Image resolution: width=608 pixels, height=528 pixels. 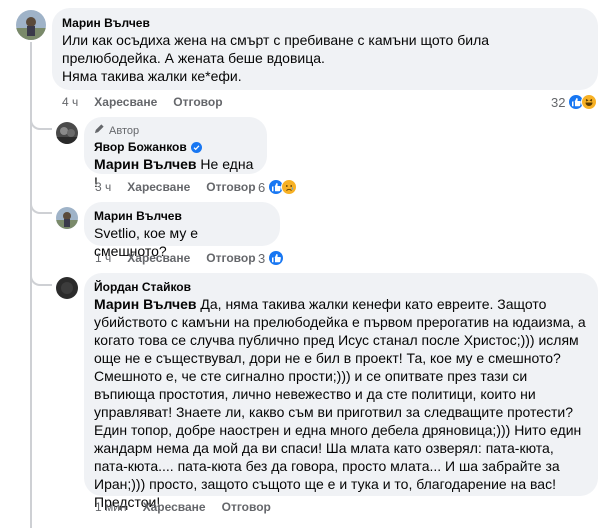 I want to click on author-badge-label: Автор, so click(x=124, y=130).